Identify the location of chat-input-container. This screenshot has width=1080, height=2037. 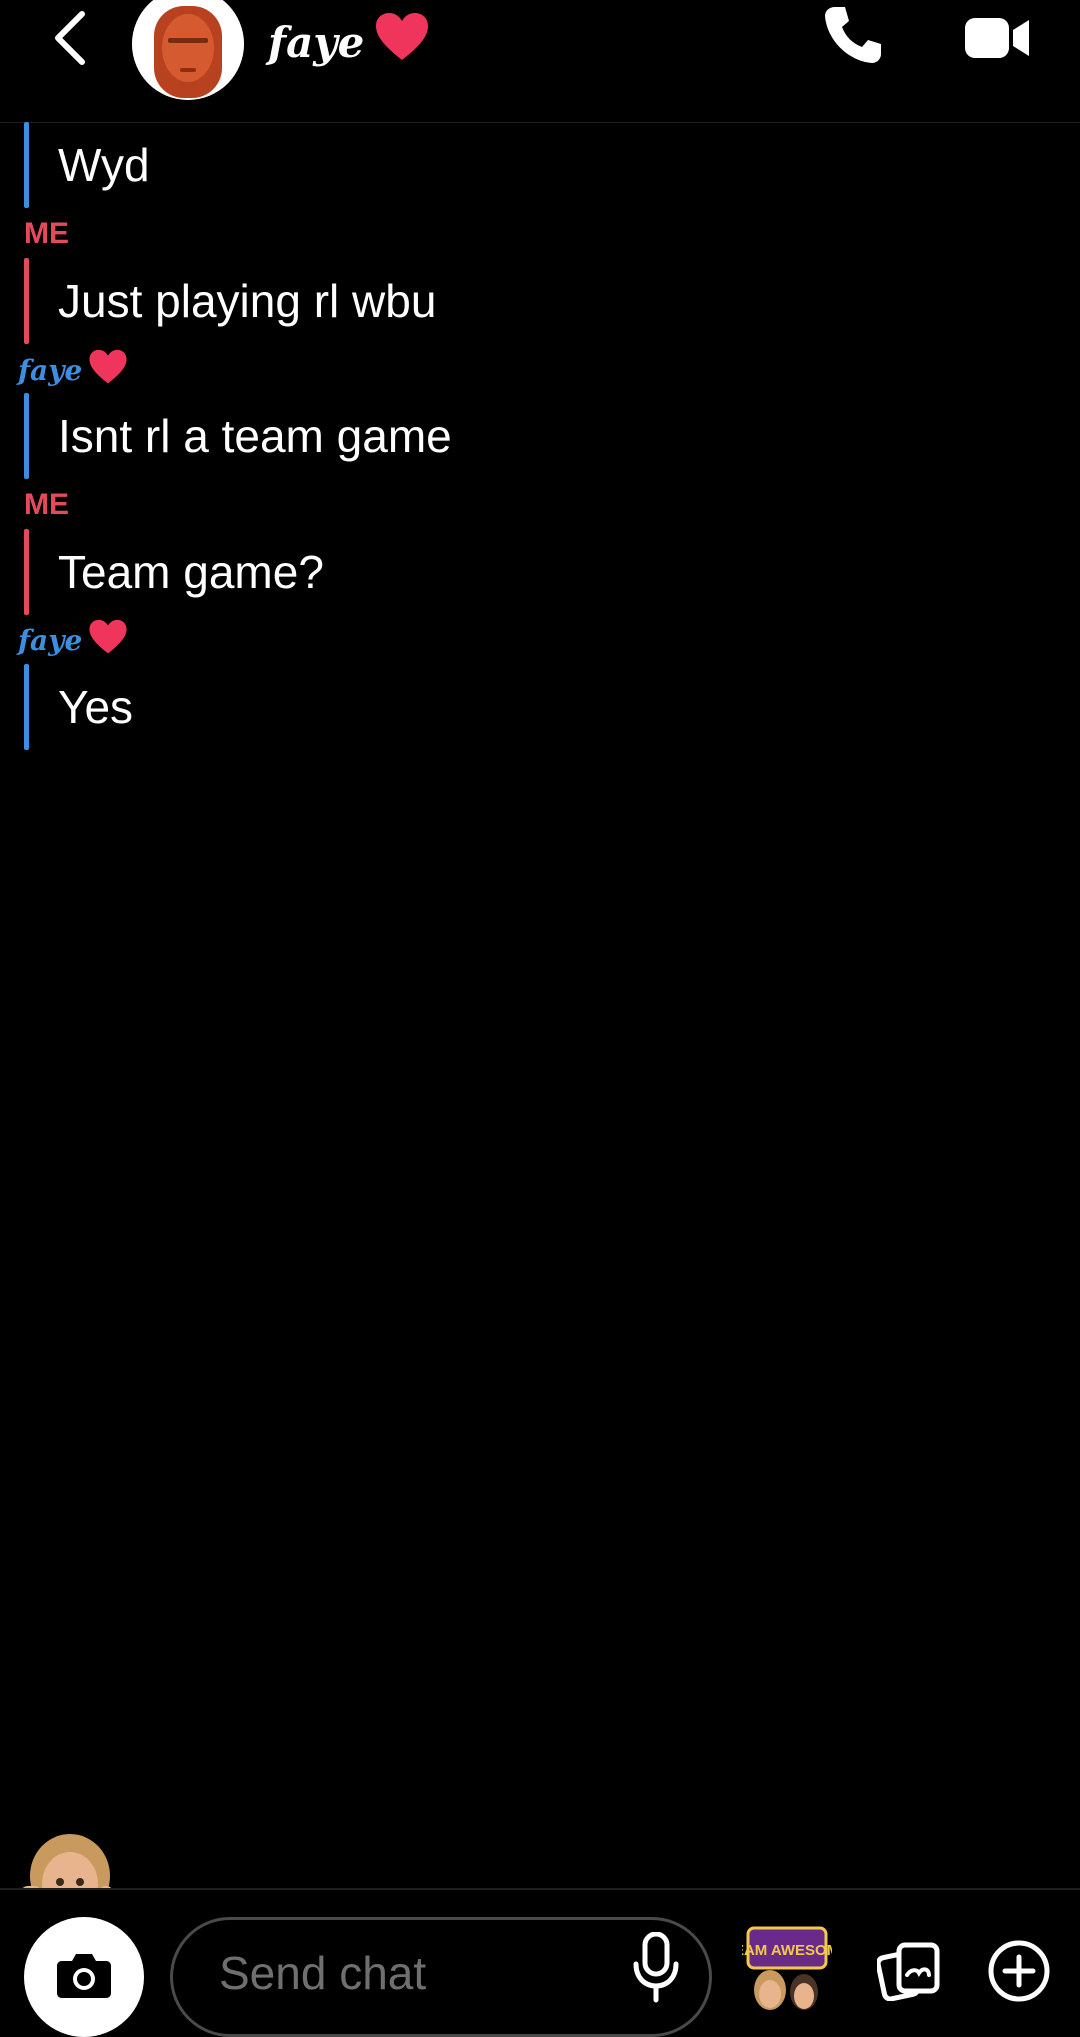
(441, 1977).